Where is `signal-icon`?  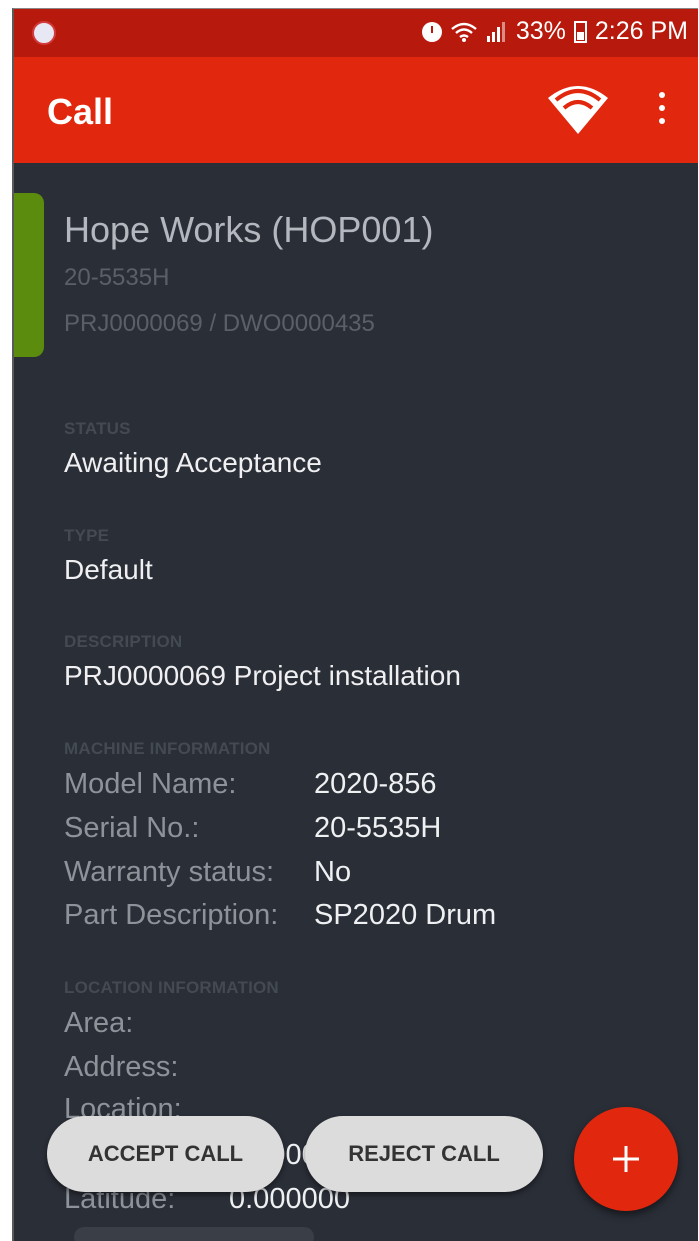
signal-icon is located at coordinates (495, 31).